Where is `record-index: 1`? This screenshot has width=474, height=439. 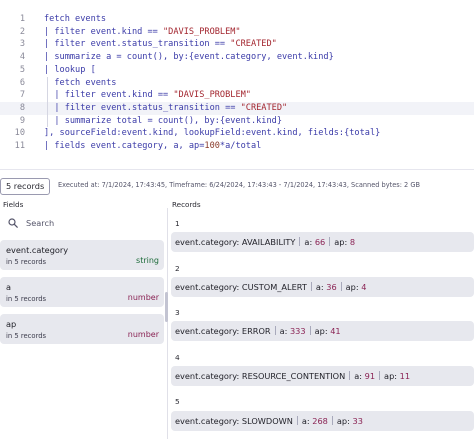 record-index: 1 is located at coordinates (177, 223).